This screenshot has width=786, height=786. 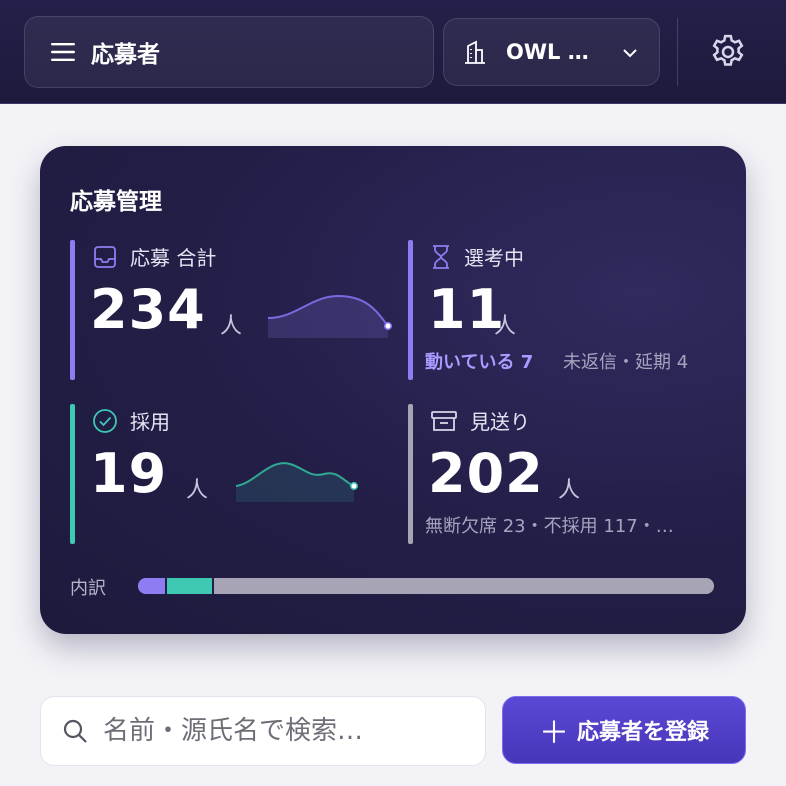 I want to click on stat-label: 見送り, so click(x=500, y=422).